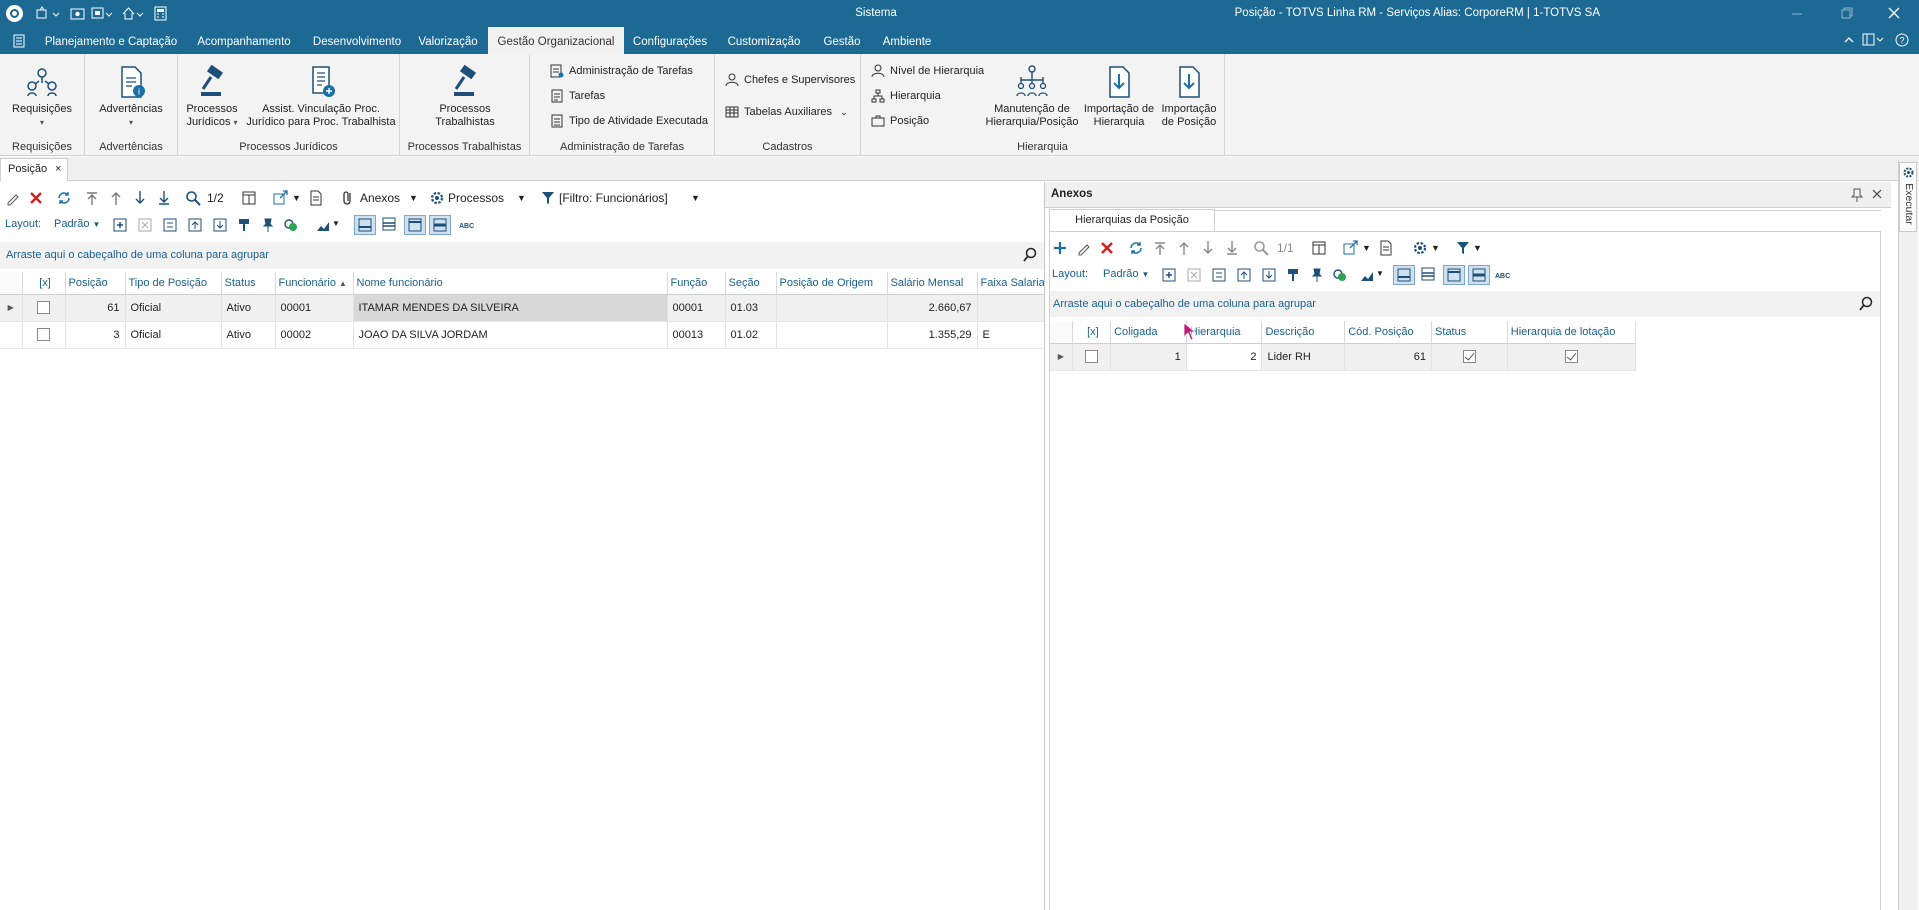 The width and height of the screenshot is (1919, 910). Describe the element at coordinates (751, 308) in the screenshot. I see `cell-secao: 01.03` at that location.